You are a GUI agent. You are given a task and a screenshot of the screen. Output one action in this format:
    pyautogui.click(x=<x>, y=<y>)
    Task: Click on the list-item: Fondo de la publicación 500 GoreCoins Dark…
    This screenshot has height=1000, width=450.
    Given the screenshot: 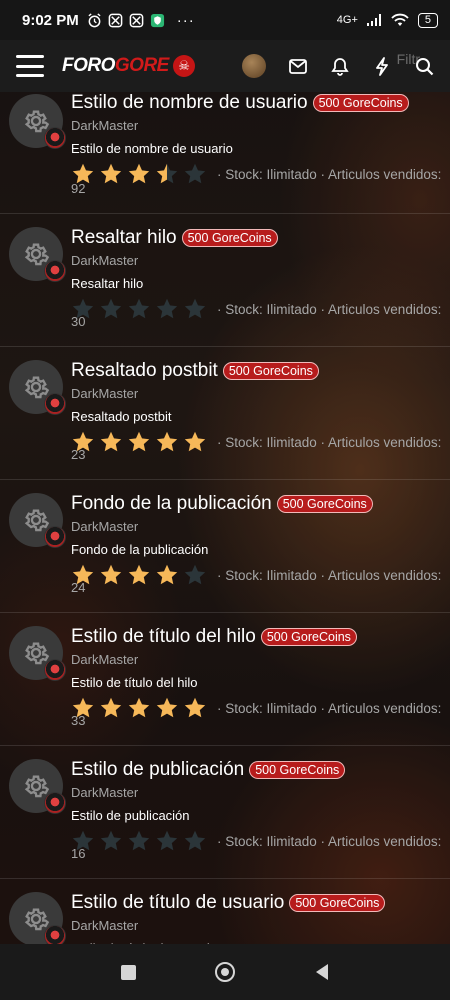 What is the action you would take?
    pyautogui.click(x=225, y=546)
    